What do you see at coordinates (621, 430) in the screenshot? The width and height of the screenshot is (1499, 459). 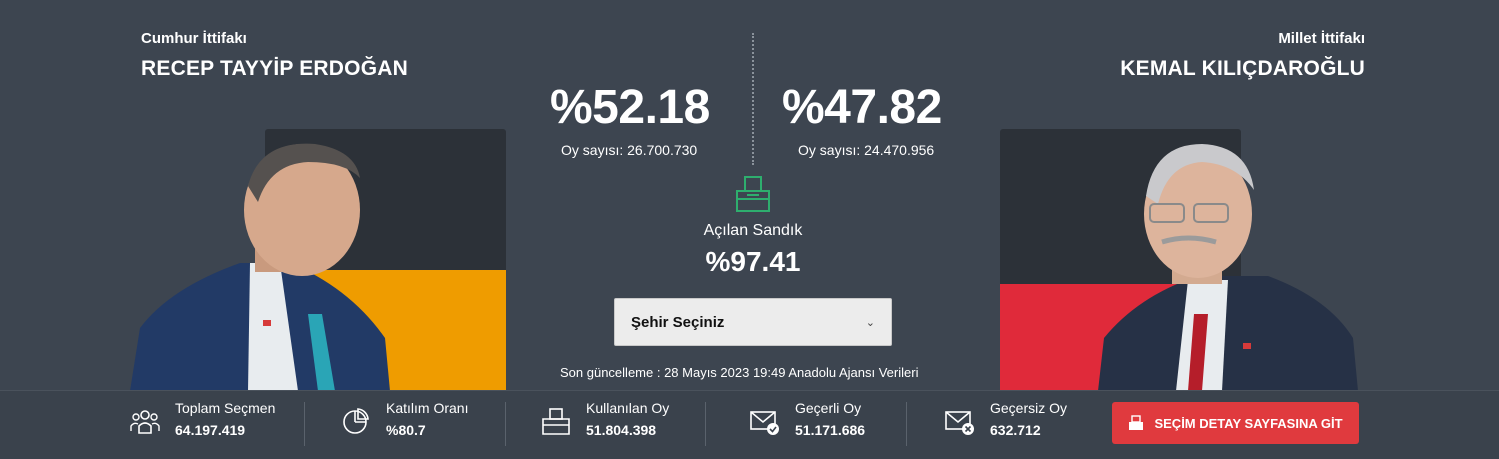 I see `stat-value: 51.804.398` at bounding box center [621, 430].